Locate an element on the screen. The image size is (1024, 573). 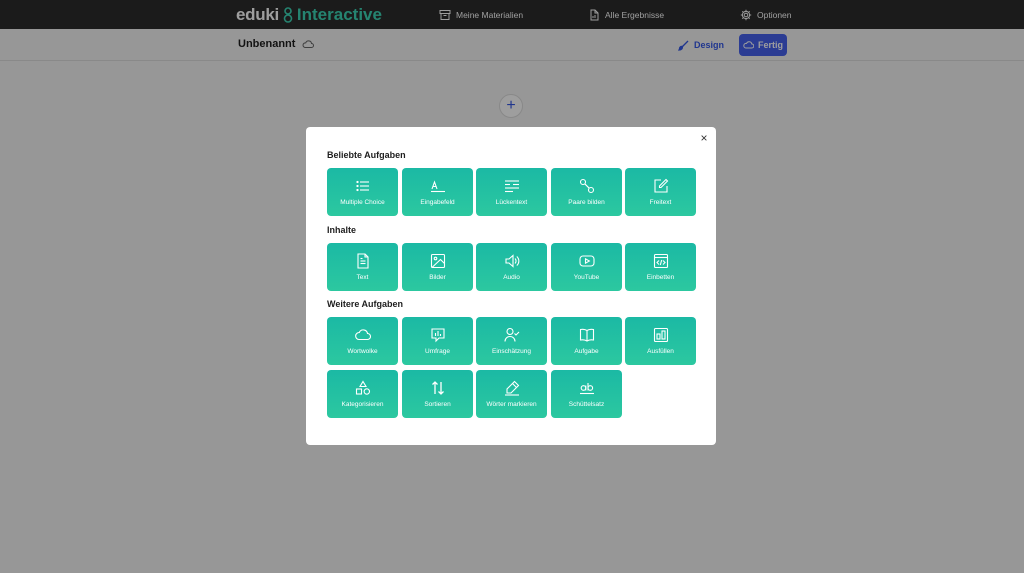
tile-audio: Audio is located at coordinates (511, 267).